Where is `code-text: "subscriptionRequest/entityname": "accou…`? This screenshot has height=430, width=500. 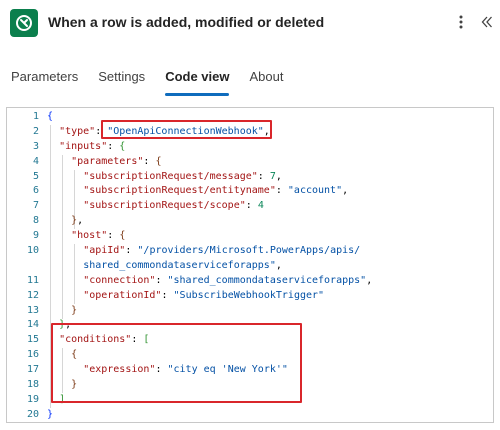 code-text: "subscriptionRequest/entityname": "accou… is located at coordinates (216, 191).